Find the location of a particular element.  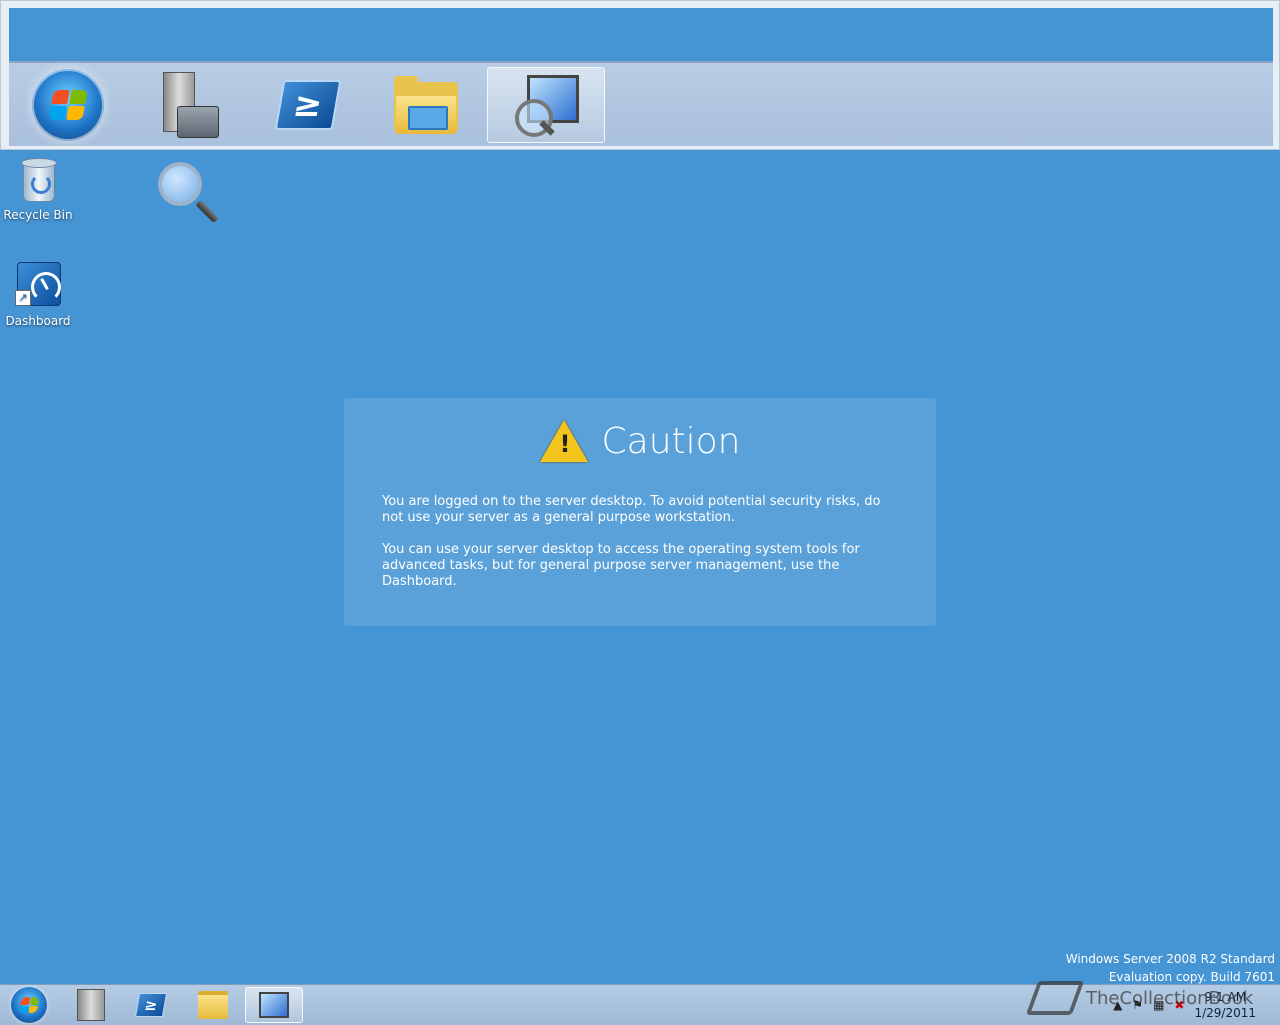

recycle-bin-icon is located at coordinates (39, 180).